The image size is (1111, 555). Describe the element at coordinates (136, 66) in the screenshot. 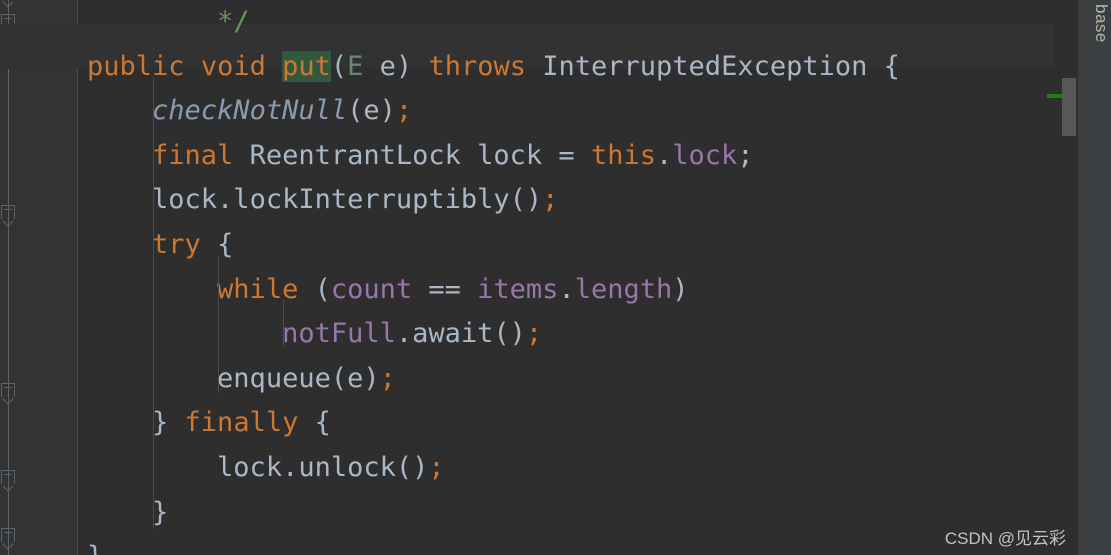

I see `code-token: public` at that location.